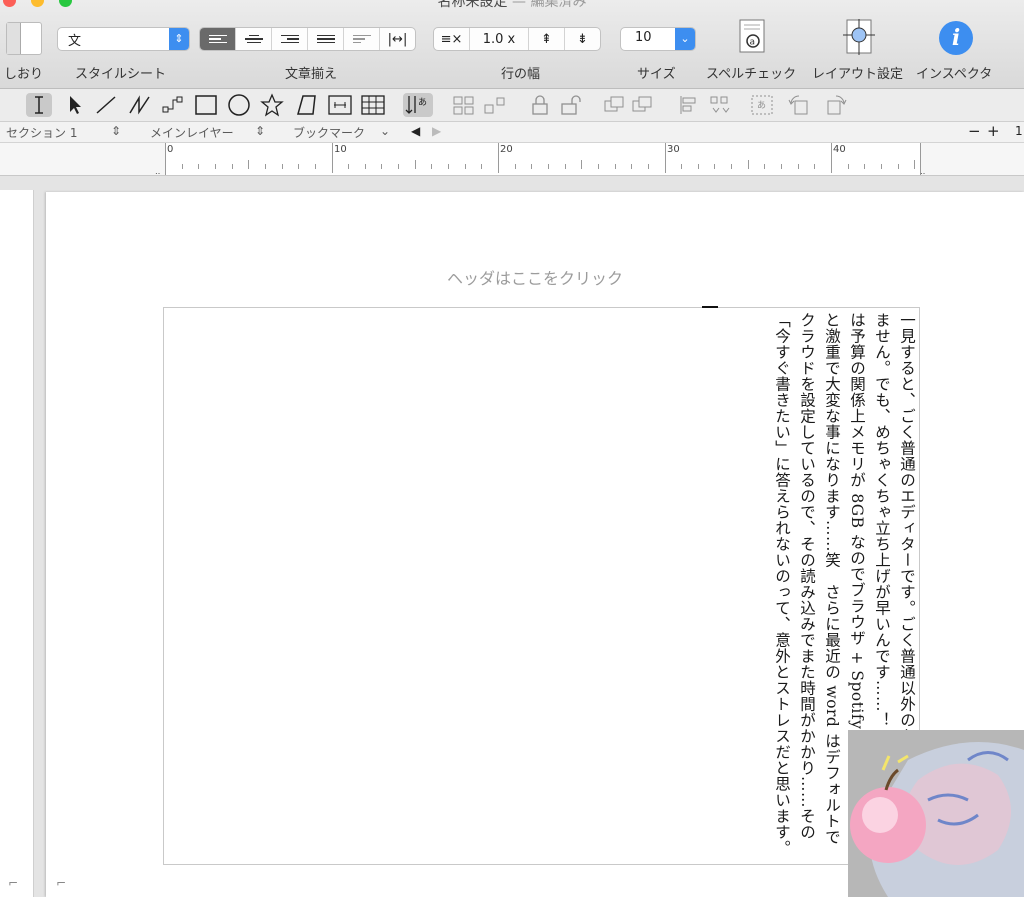 The height and width of the screenshot is (897, 1024). What do you see at coordinates (800, 105) in the screenshot?
I see `rotate-left-tool` at bounding box center [800, 105].